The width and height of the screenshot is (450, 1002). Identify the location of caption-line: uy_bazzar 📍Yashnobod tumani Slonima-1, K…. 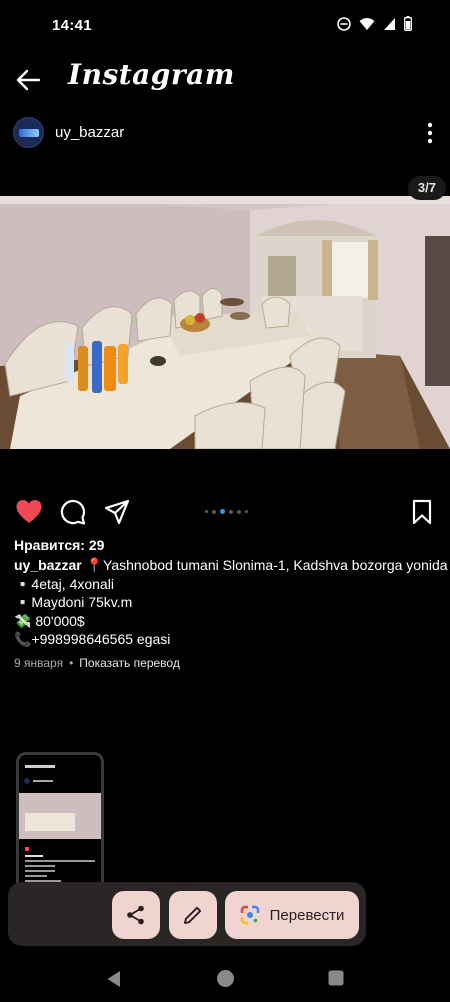
(231, 565).